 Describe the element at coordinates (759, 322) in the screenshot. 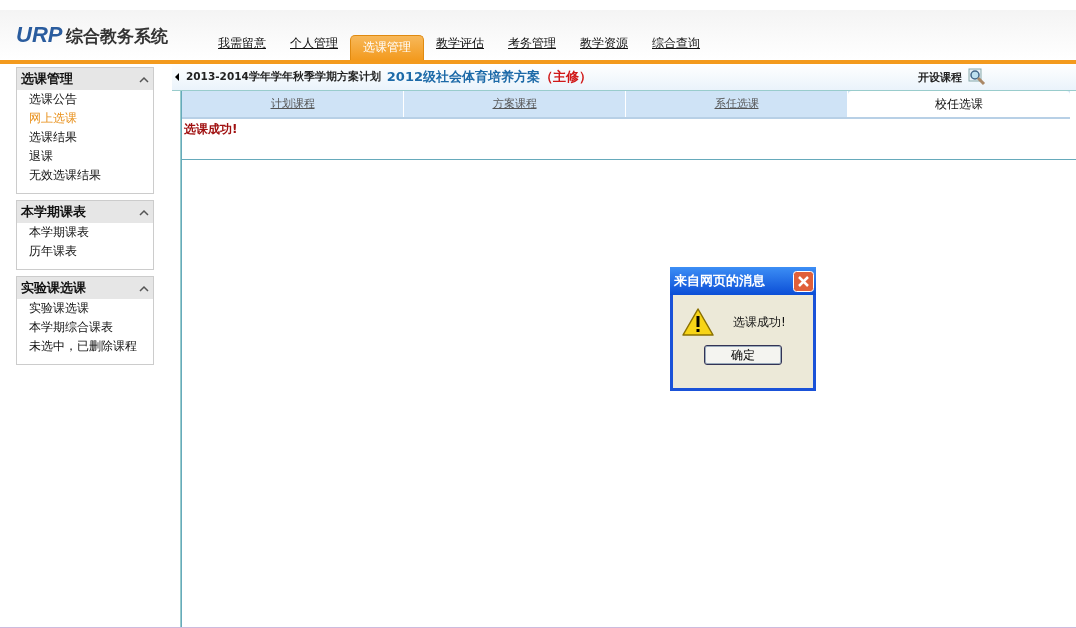

I see `dialog-message: 选课成功!` at that location.